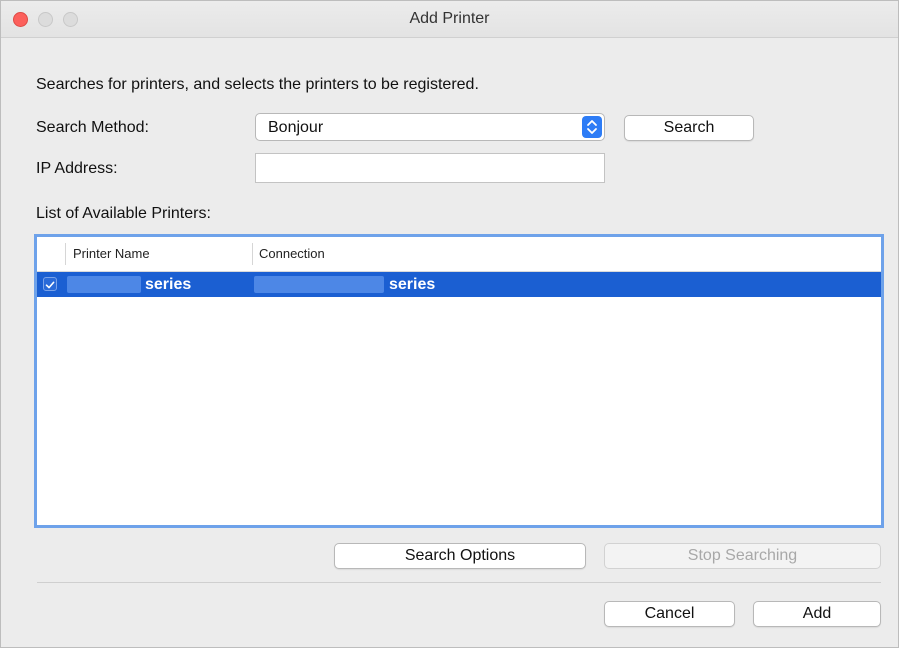  I want to click on search-method-select: Bonjour, so click(430, 127).